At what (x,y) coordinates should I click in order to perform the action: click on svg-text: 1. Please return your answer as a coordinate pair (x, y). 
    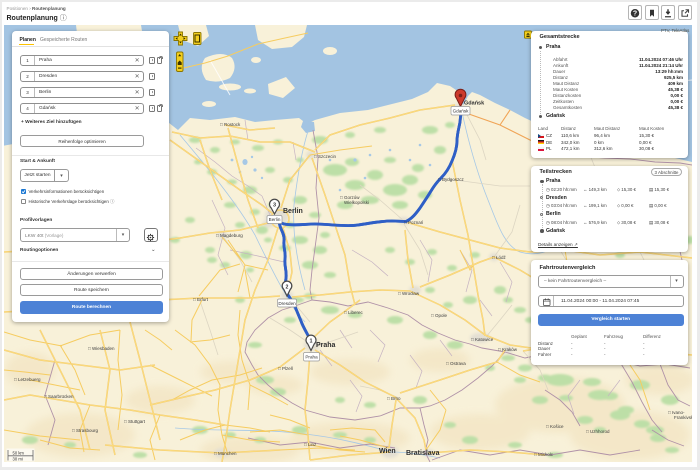
    Looking at the image, I should click on (310, 342).